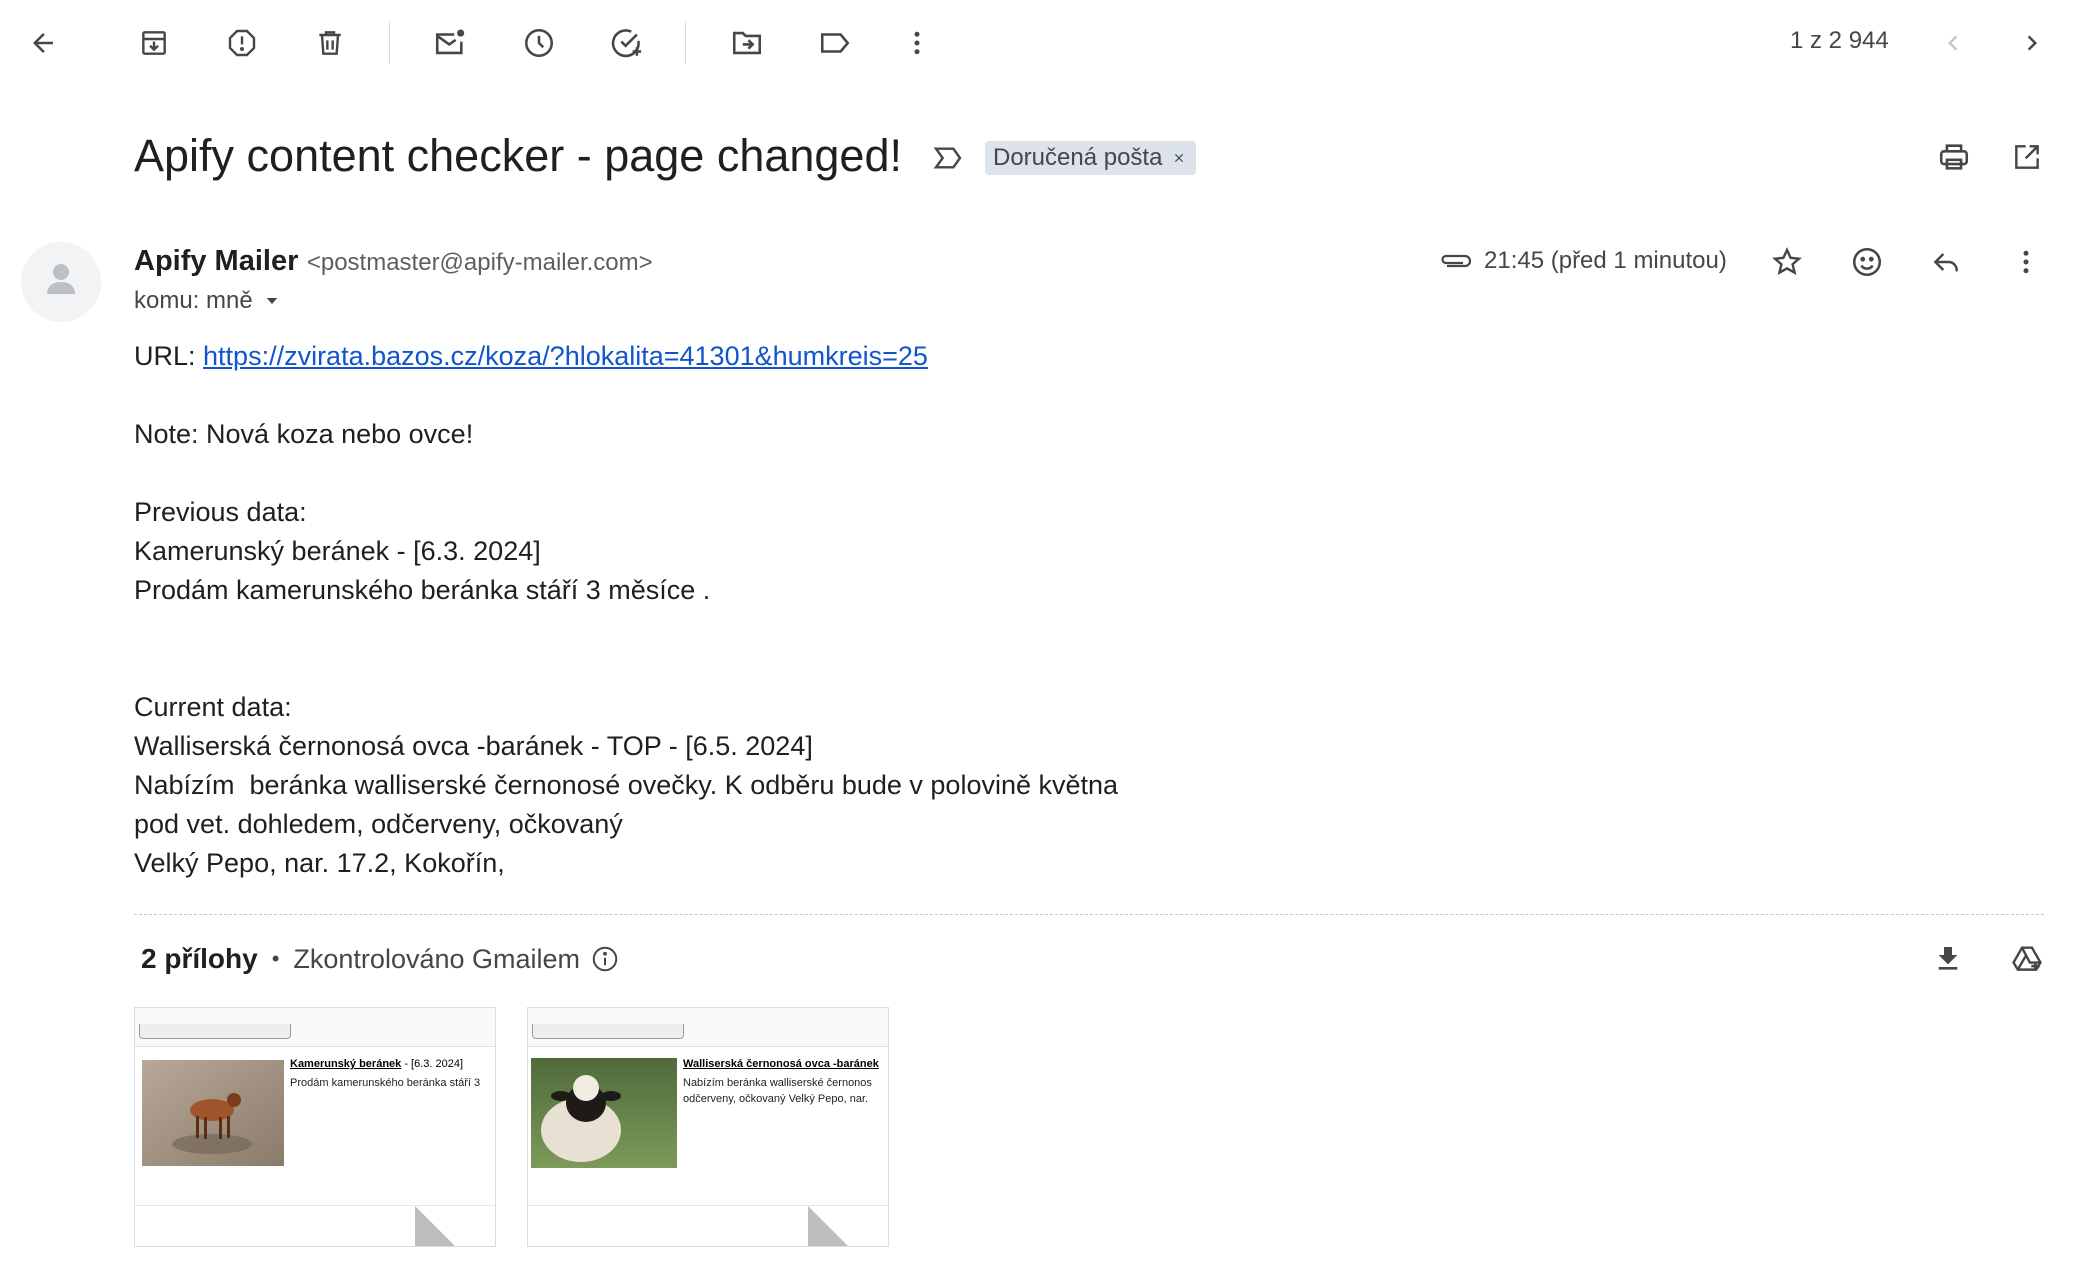 This screenshot has height=1270, width=2092. I want to click on body-note: Note: Nová koza nebo ovce!, so click(304, 434).